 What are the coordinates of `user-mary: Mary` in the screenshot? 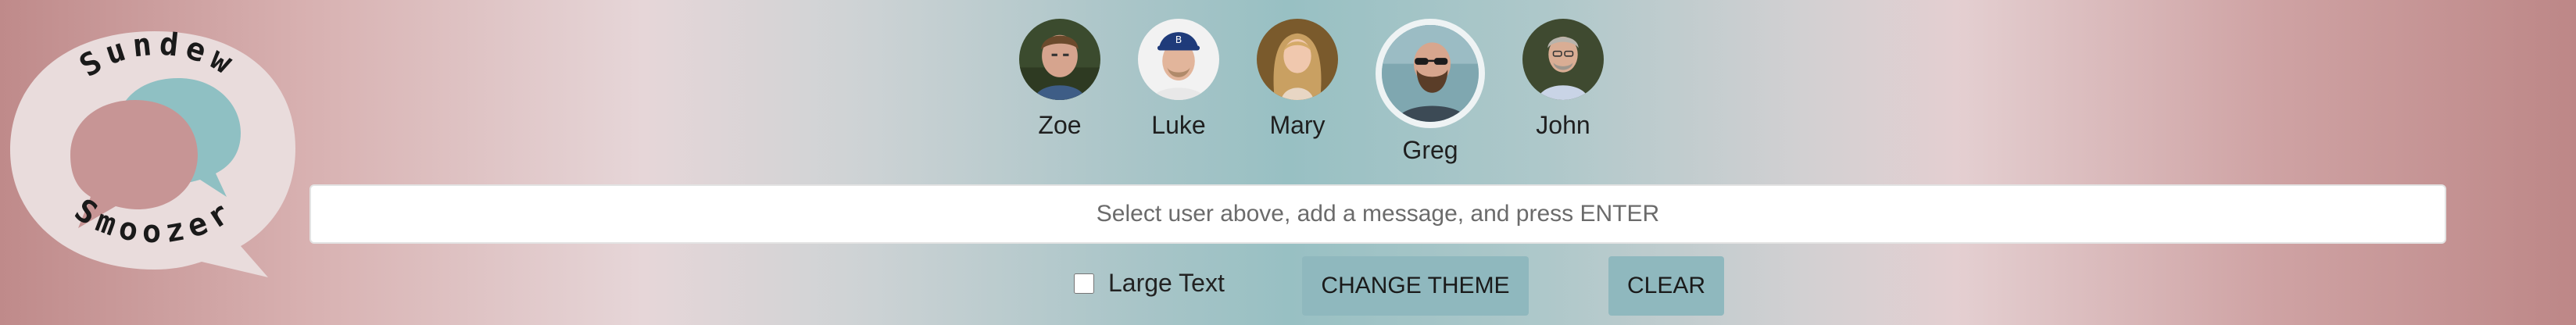 It's located at (1297, 92).